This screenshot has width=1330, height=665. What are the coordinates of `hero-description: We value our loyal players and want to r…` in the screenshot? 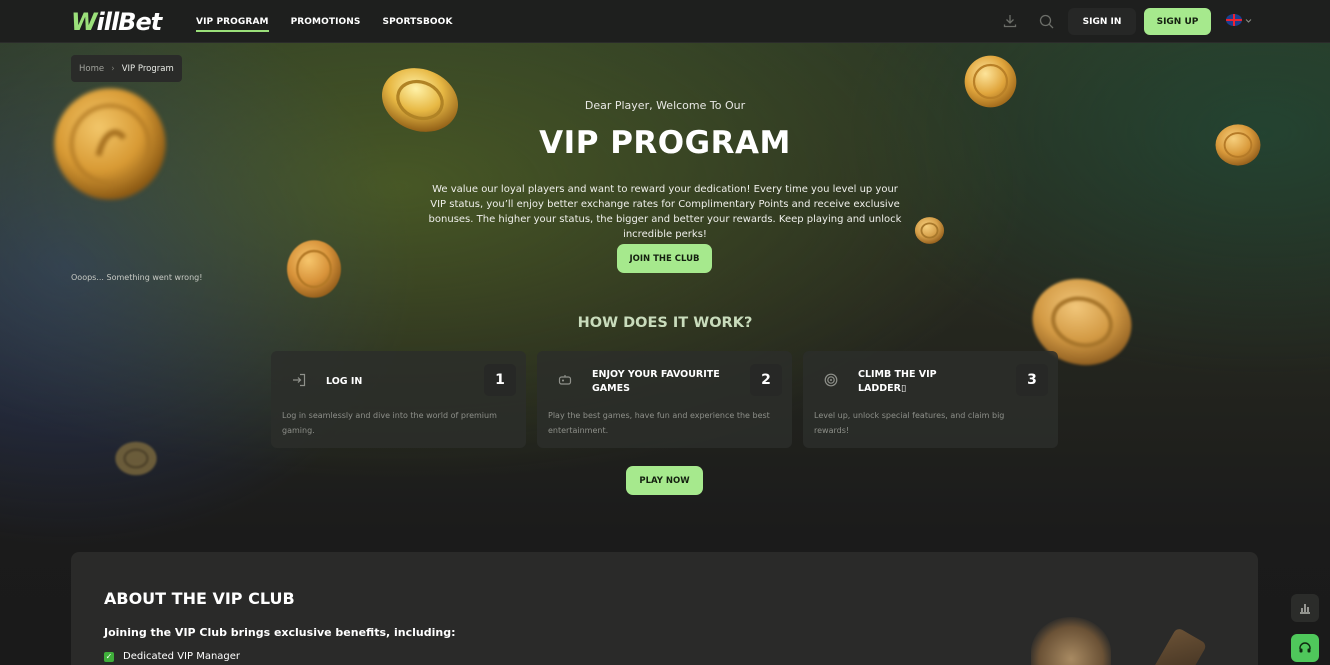 It's located at (665, 212).